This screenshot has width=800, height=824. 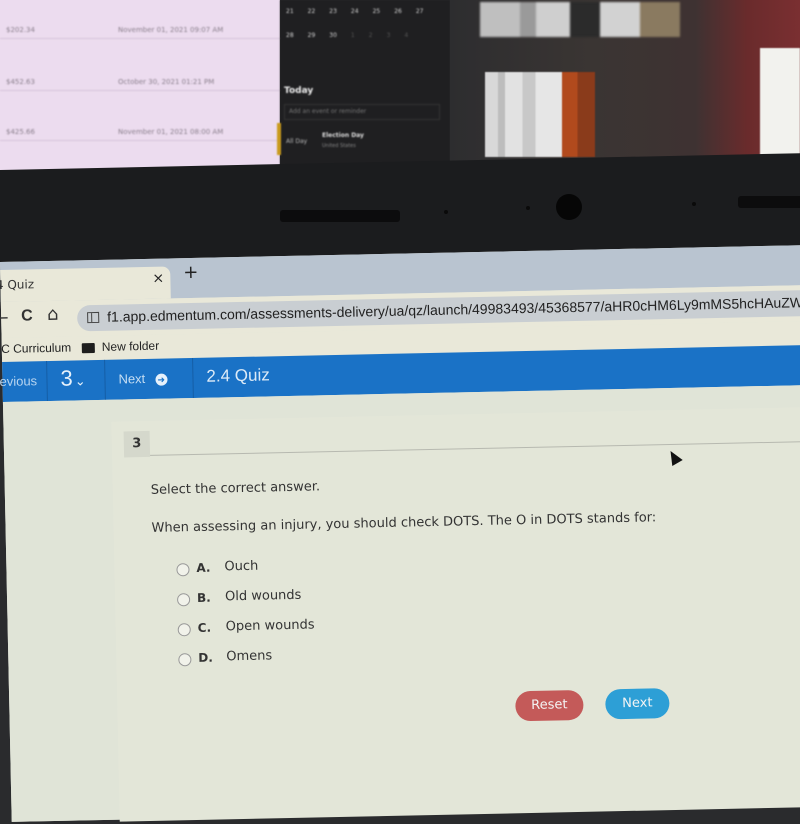 I want to click on question-instruction: Select the correct answer., so click(x=235, y=488).